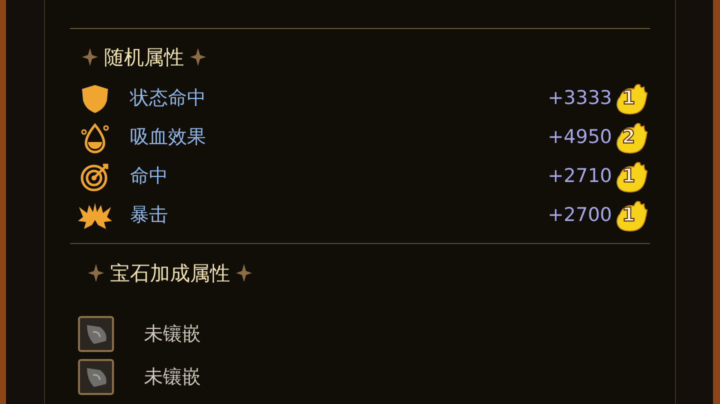 Image resolution: width=720 pixels, height=404 pixels. What do you see at coordinates (144, 57) in the screenshot?
I see `section-title: 随机属性` at bounding box center [144, 57].